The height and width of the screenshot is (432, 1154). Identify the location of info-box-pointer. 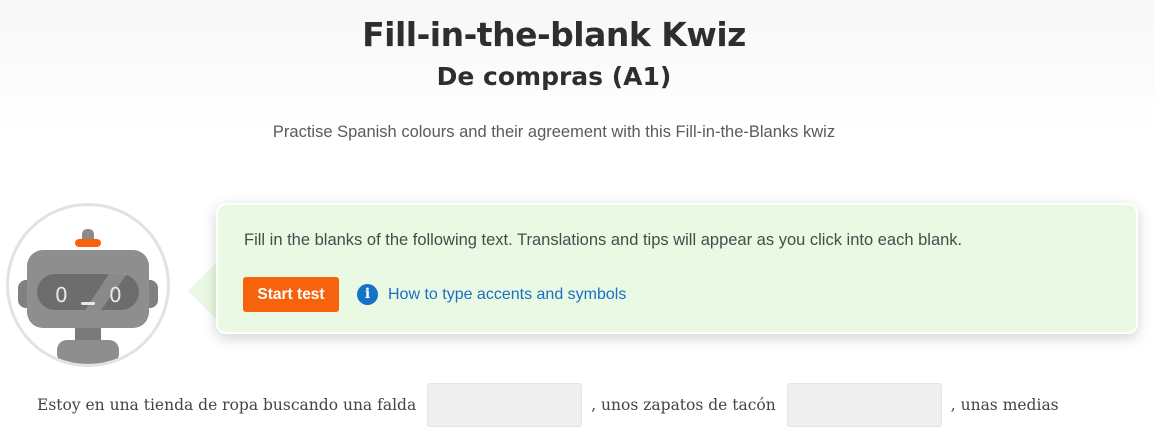
(203, 291).